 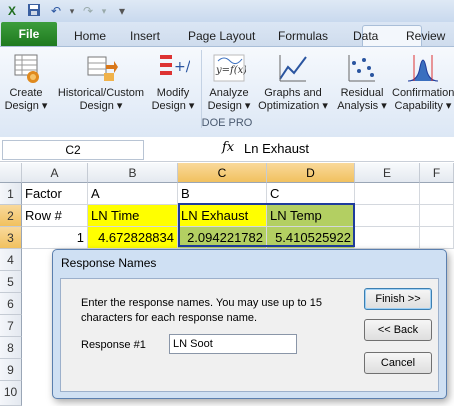 What do you see at coordinates (362, 93) in the screenshot?
I see `residual-label1: Residual` at bounding box center [362, 93].